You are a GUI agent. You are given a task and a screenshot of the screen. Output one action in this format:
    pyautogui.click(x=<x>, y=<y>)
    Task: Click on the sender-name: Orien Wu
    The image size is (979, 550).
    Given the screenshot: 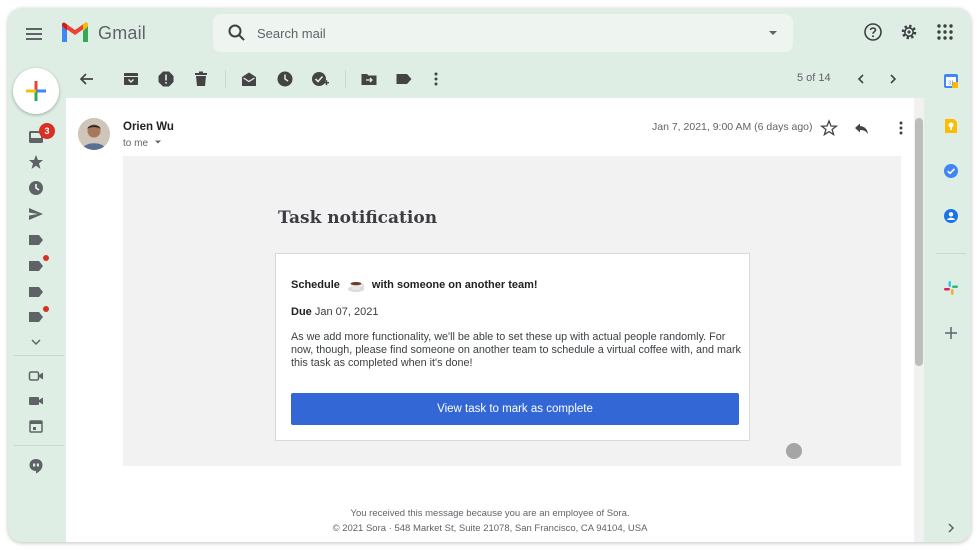 What is the action you would take?
    pyautogui.click(x=148, y=127)
    